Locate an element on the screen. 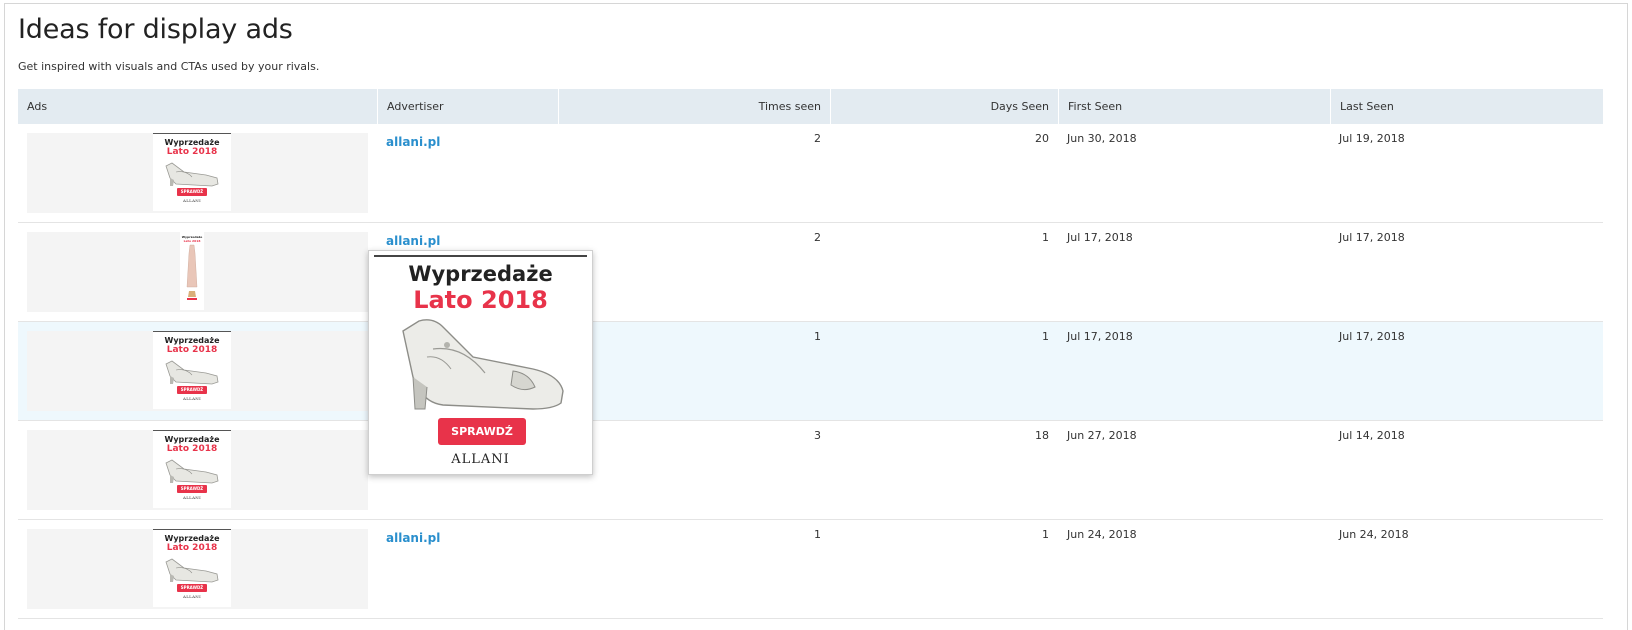 The width and height of the screenshot is (1632, 630). scrollbar is located at coordinates (1630, 315).